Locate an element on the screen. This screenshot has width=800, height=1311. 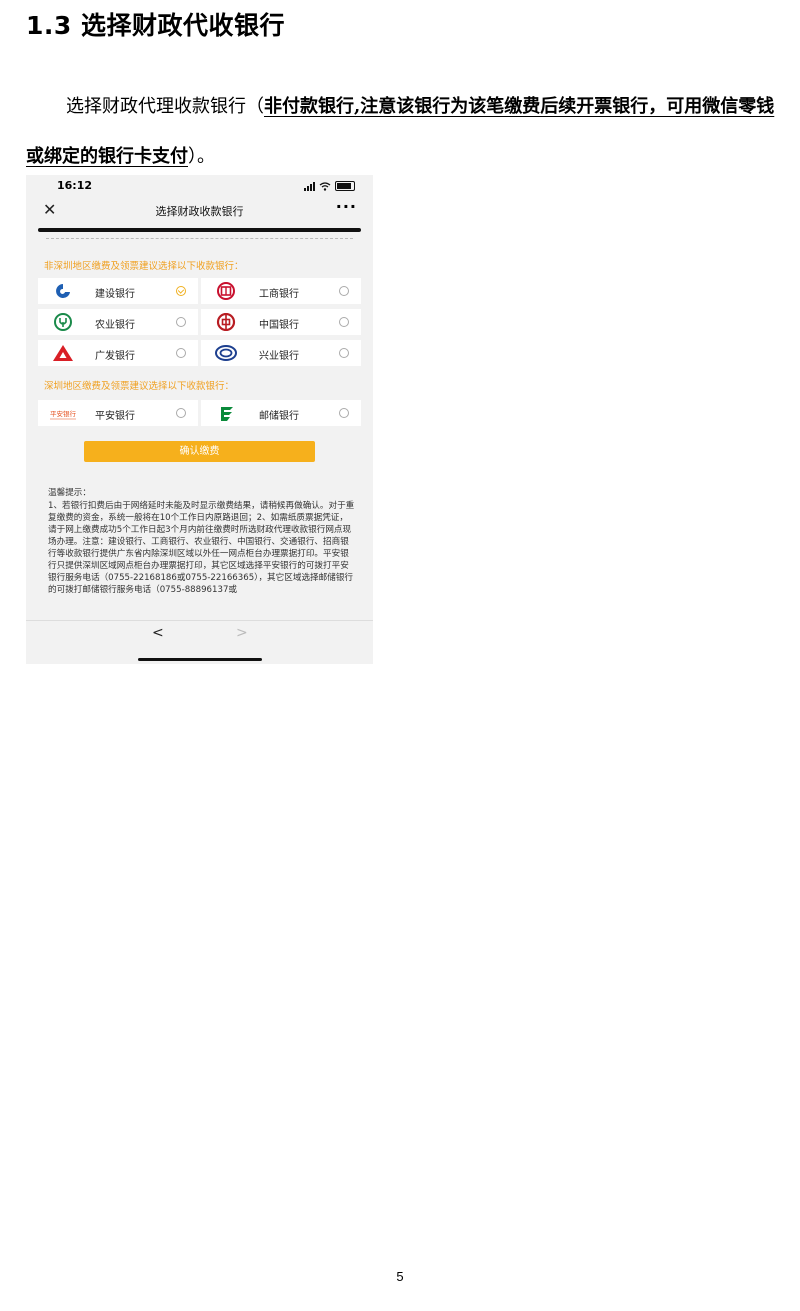
nav-title: 选择财政收款银行 is located at coordinates (199, 211).